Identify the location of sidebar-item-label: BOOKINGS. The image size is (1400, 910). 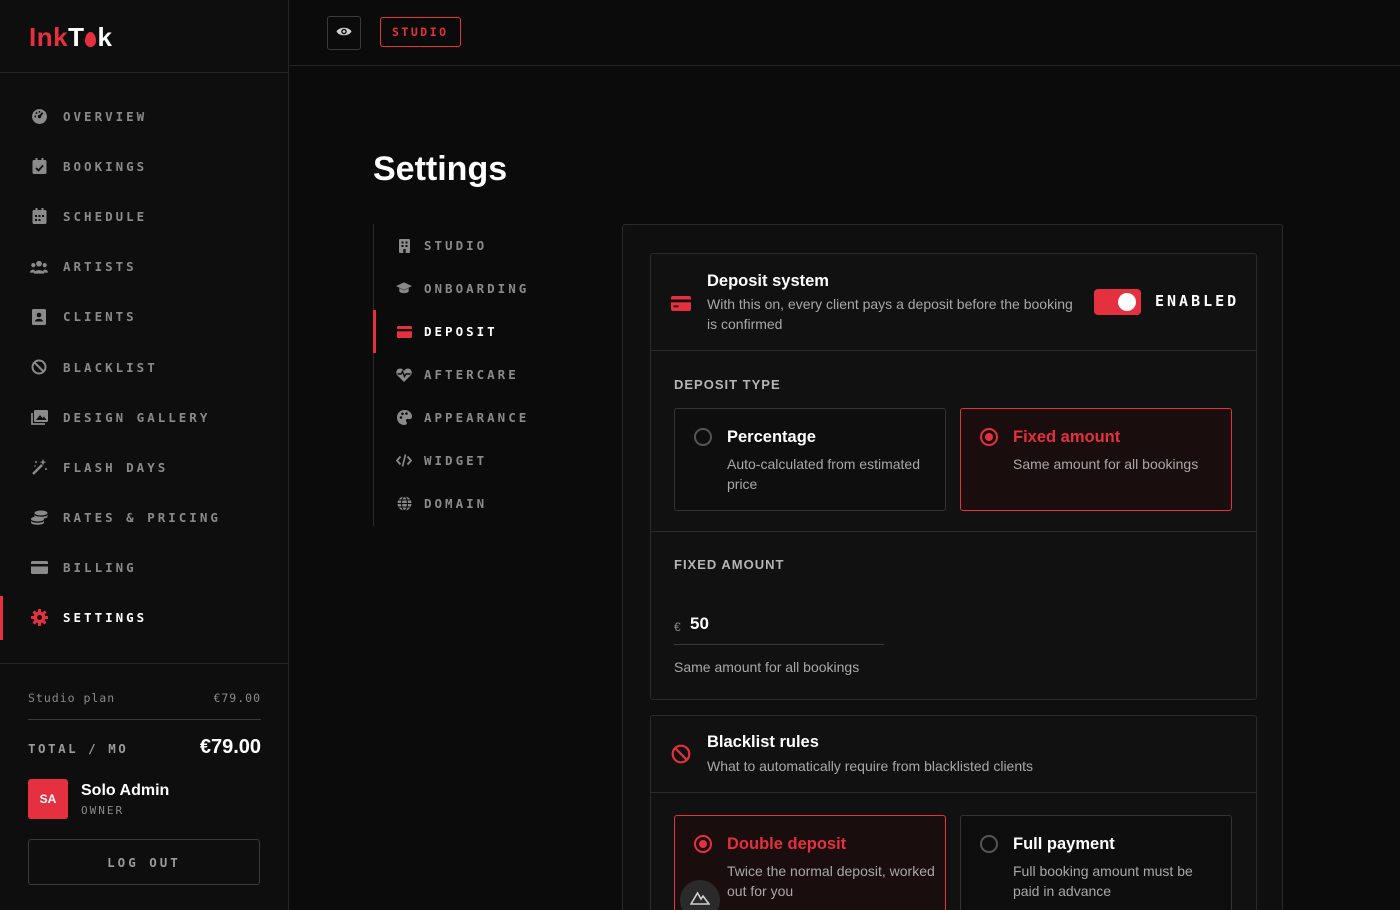
(105, 166).